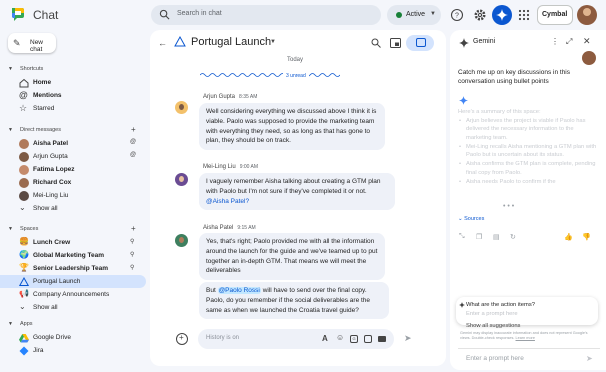  What do you see at coordinates (57, 281) in the screenshot?
I see `sidebar-item-label: Portugal Launch` at bounding box center [57, 281].